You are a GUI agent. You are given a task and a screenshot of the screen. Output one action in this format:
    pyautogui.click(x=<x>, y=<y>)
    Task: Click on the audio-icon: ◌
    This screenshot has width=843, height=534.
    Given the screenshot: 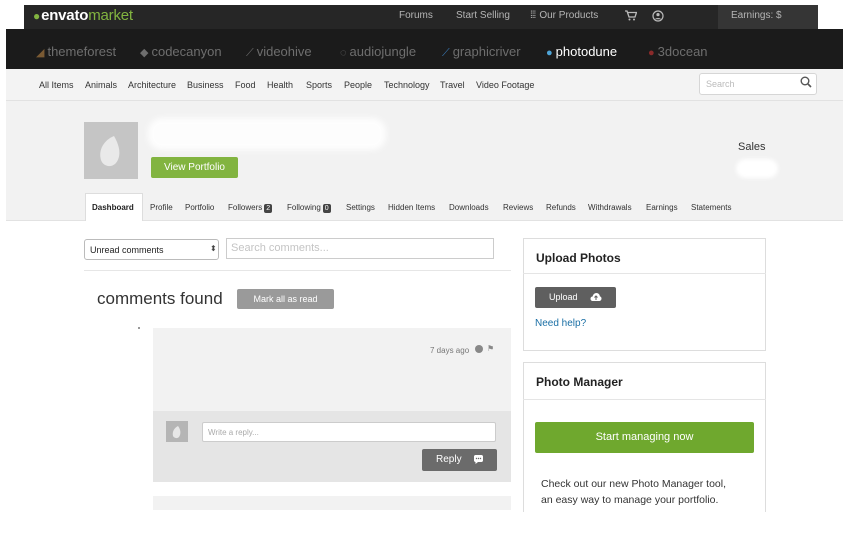 What is the action you would take?
    pyautogui.click(x=343, y=53)
    